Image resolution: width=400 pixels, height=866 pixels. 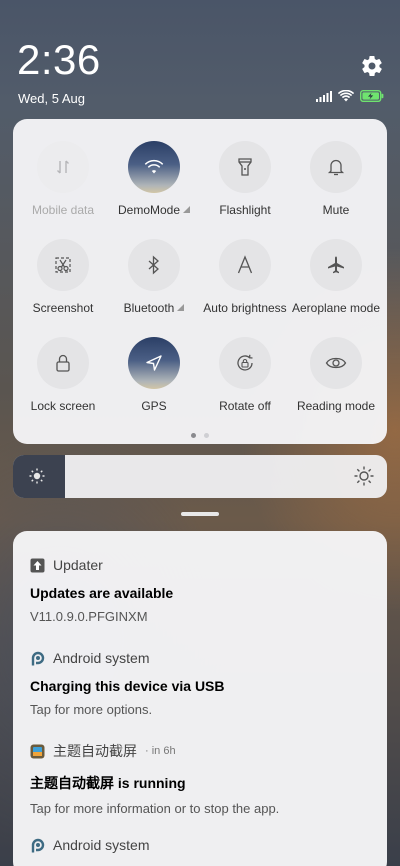 I want to click on toggle-bluetooth: Bluetooth, so click(x=154, y=277).